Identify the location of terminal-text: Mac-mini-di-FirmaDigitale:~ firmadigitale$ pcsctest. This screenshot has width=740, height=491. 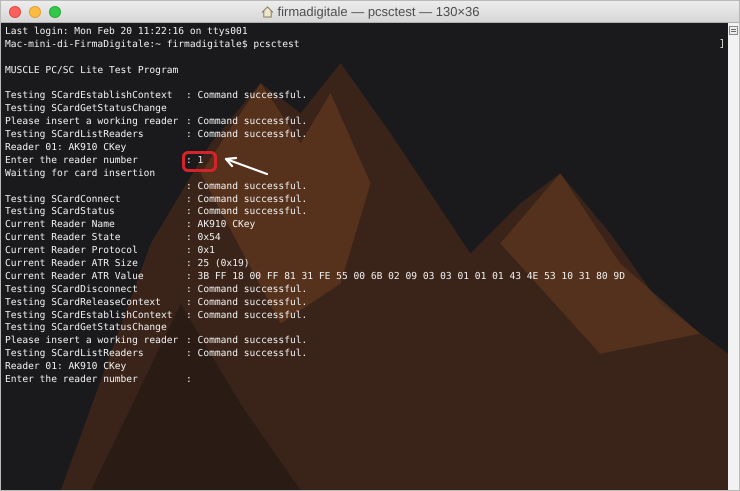
(152, 45).